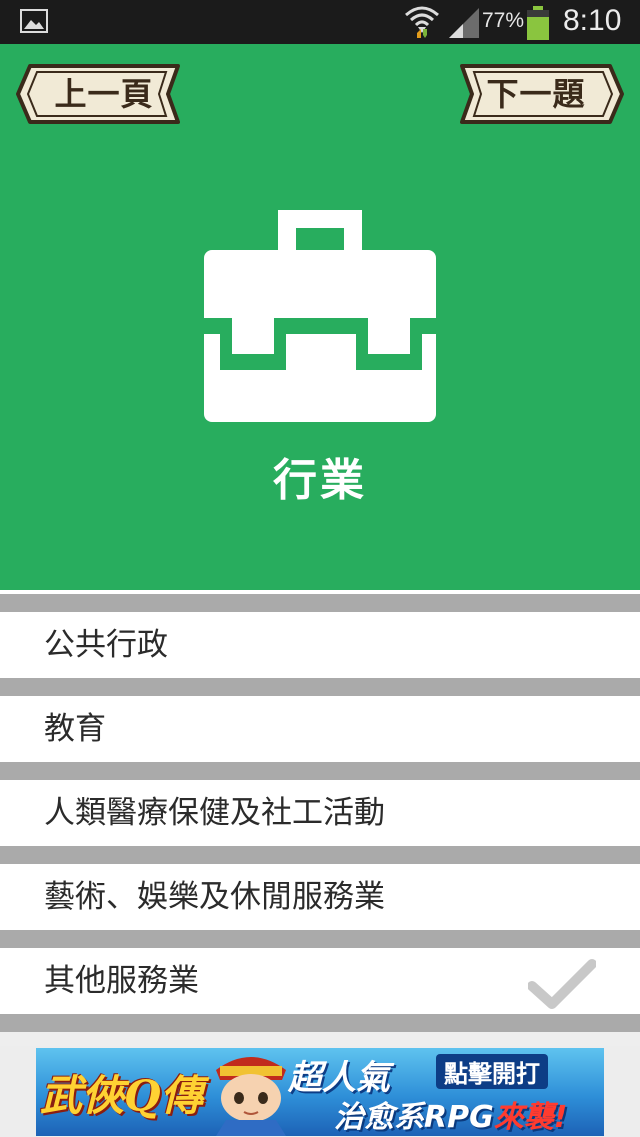 The image size is (640, 1137). I want to click on gallery-icon, so click(34, 21).